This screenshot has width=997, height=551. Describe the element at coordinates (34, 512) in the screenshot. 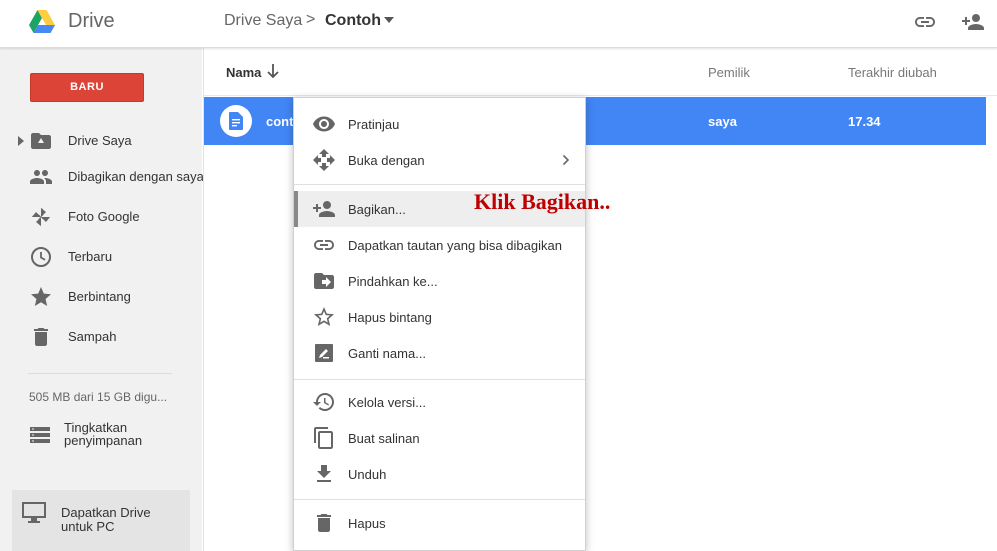

I see `computer-icon` at that location.